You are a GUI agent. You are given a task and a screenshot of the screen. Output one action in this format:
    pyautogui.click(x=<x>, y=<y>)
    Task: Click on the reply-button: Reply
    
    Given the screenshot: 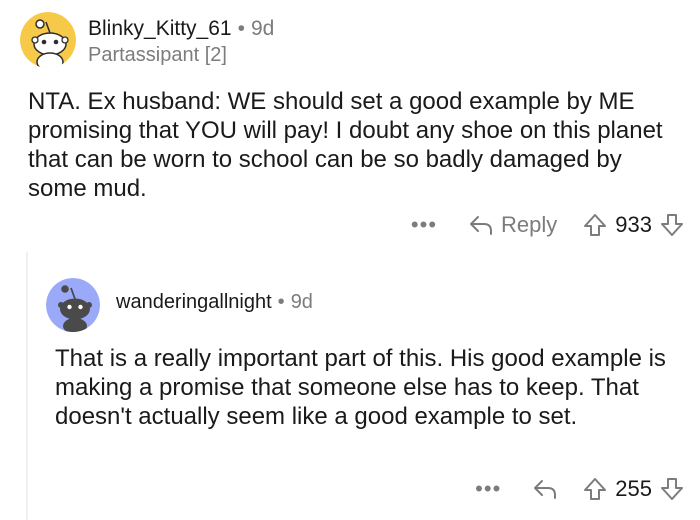 What is the action you would take?
    pyautogui.click(x=513, y=225)
    